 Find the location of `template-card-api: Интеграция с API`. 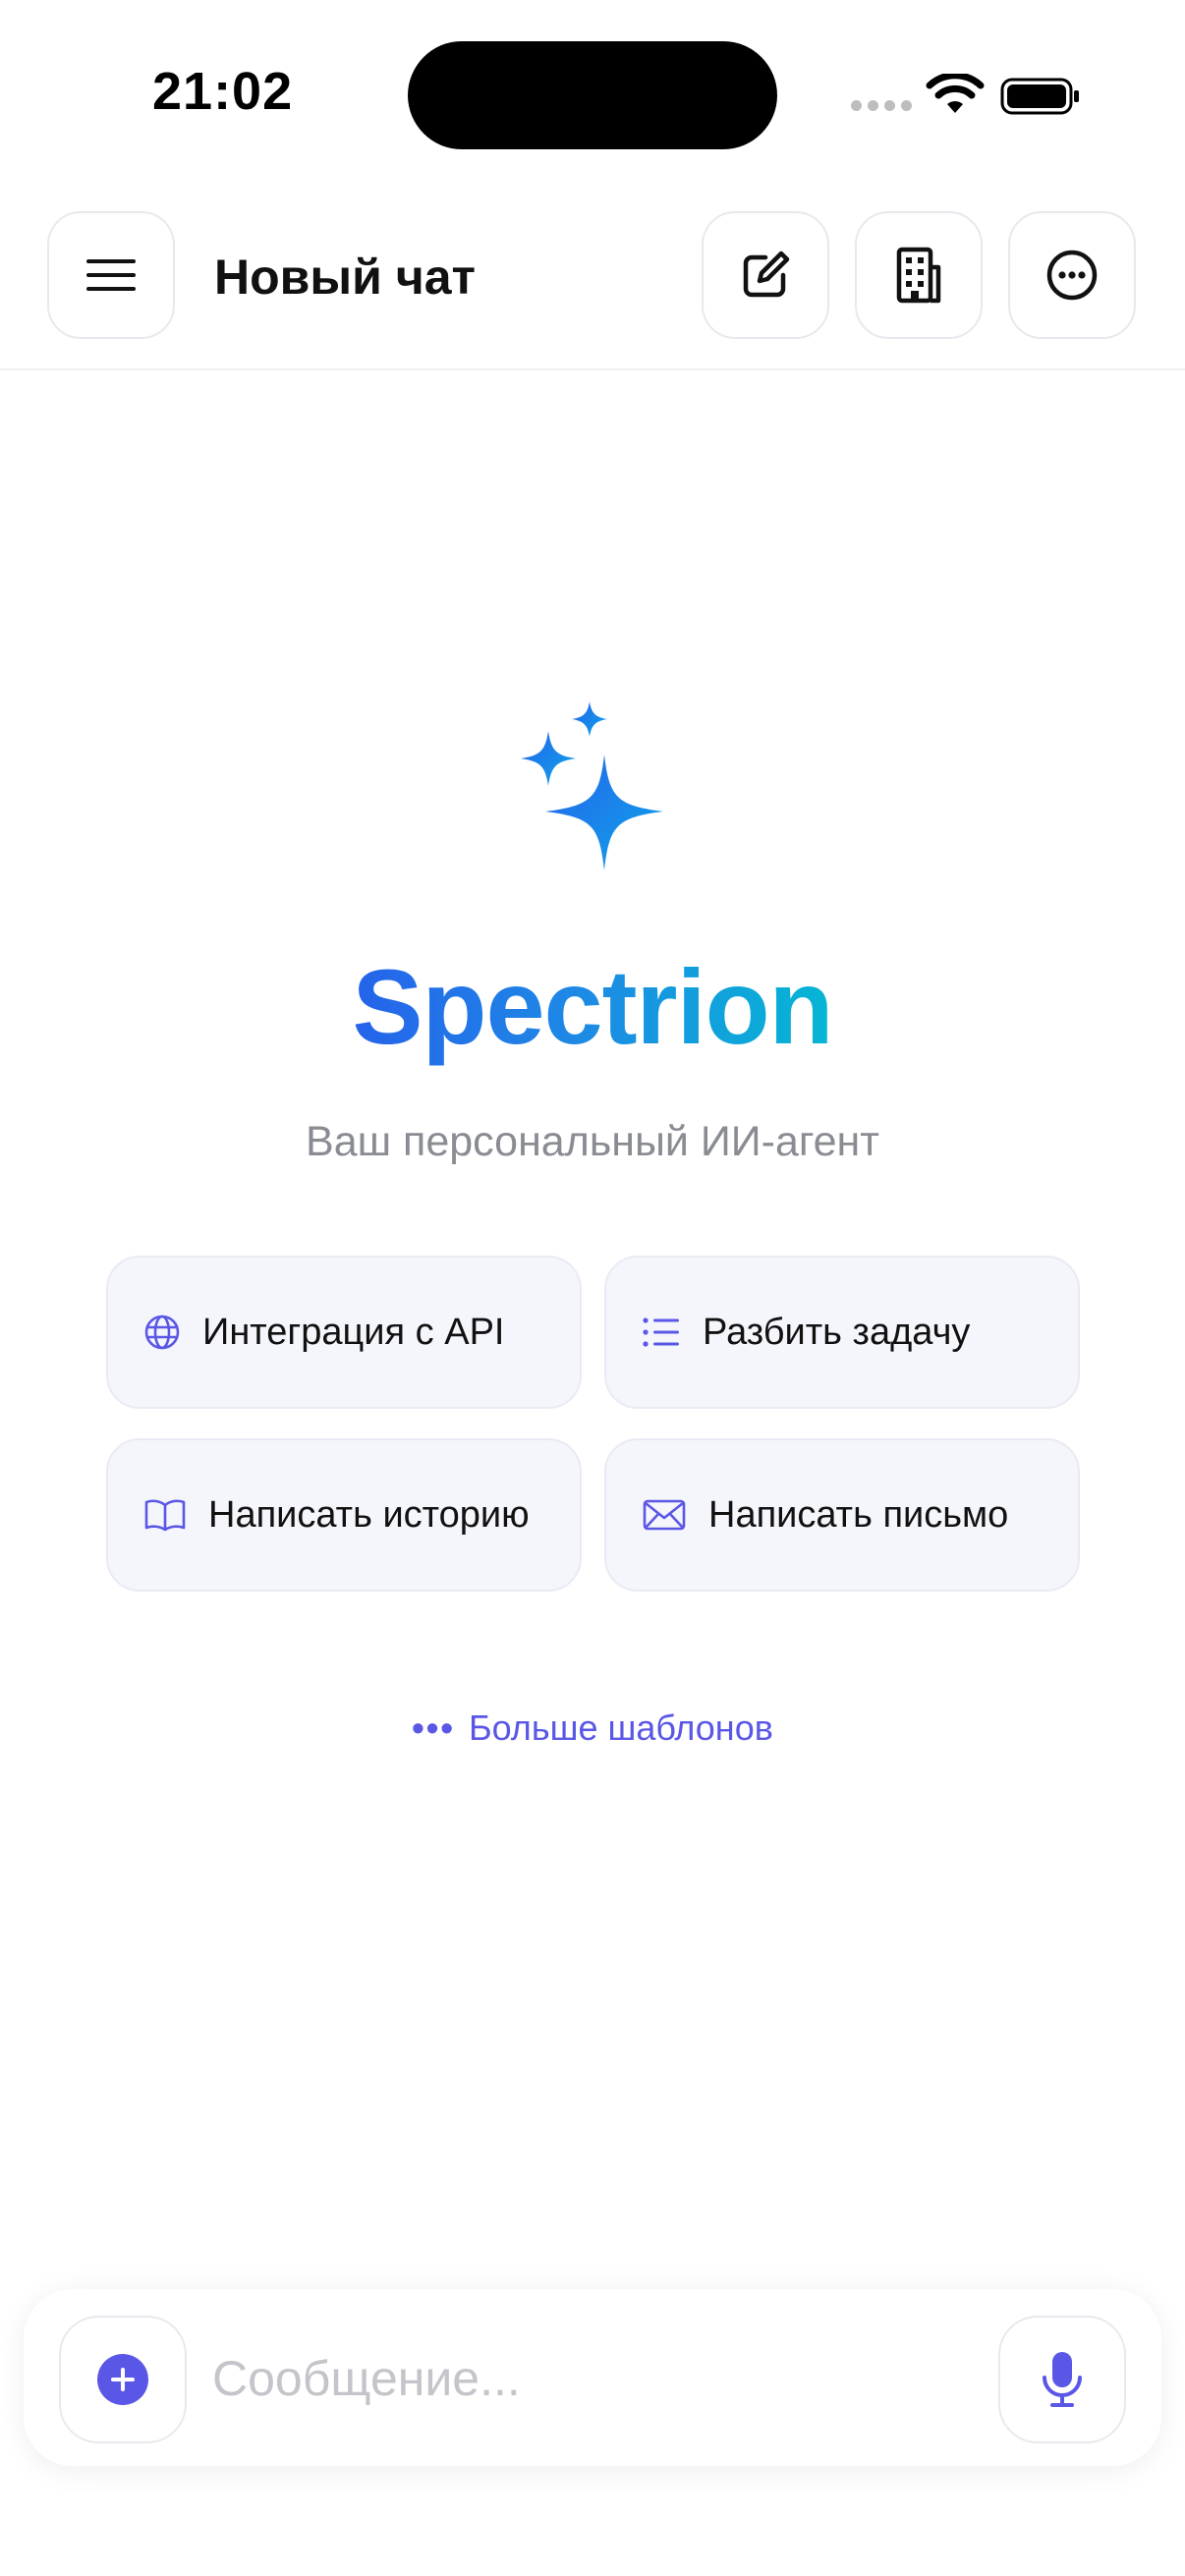

template-card-api: Интеграция с API is located at coordinates (344, 1332).